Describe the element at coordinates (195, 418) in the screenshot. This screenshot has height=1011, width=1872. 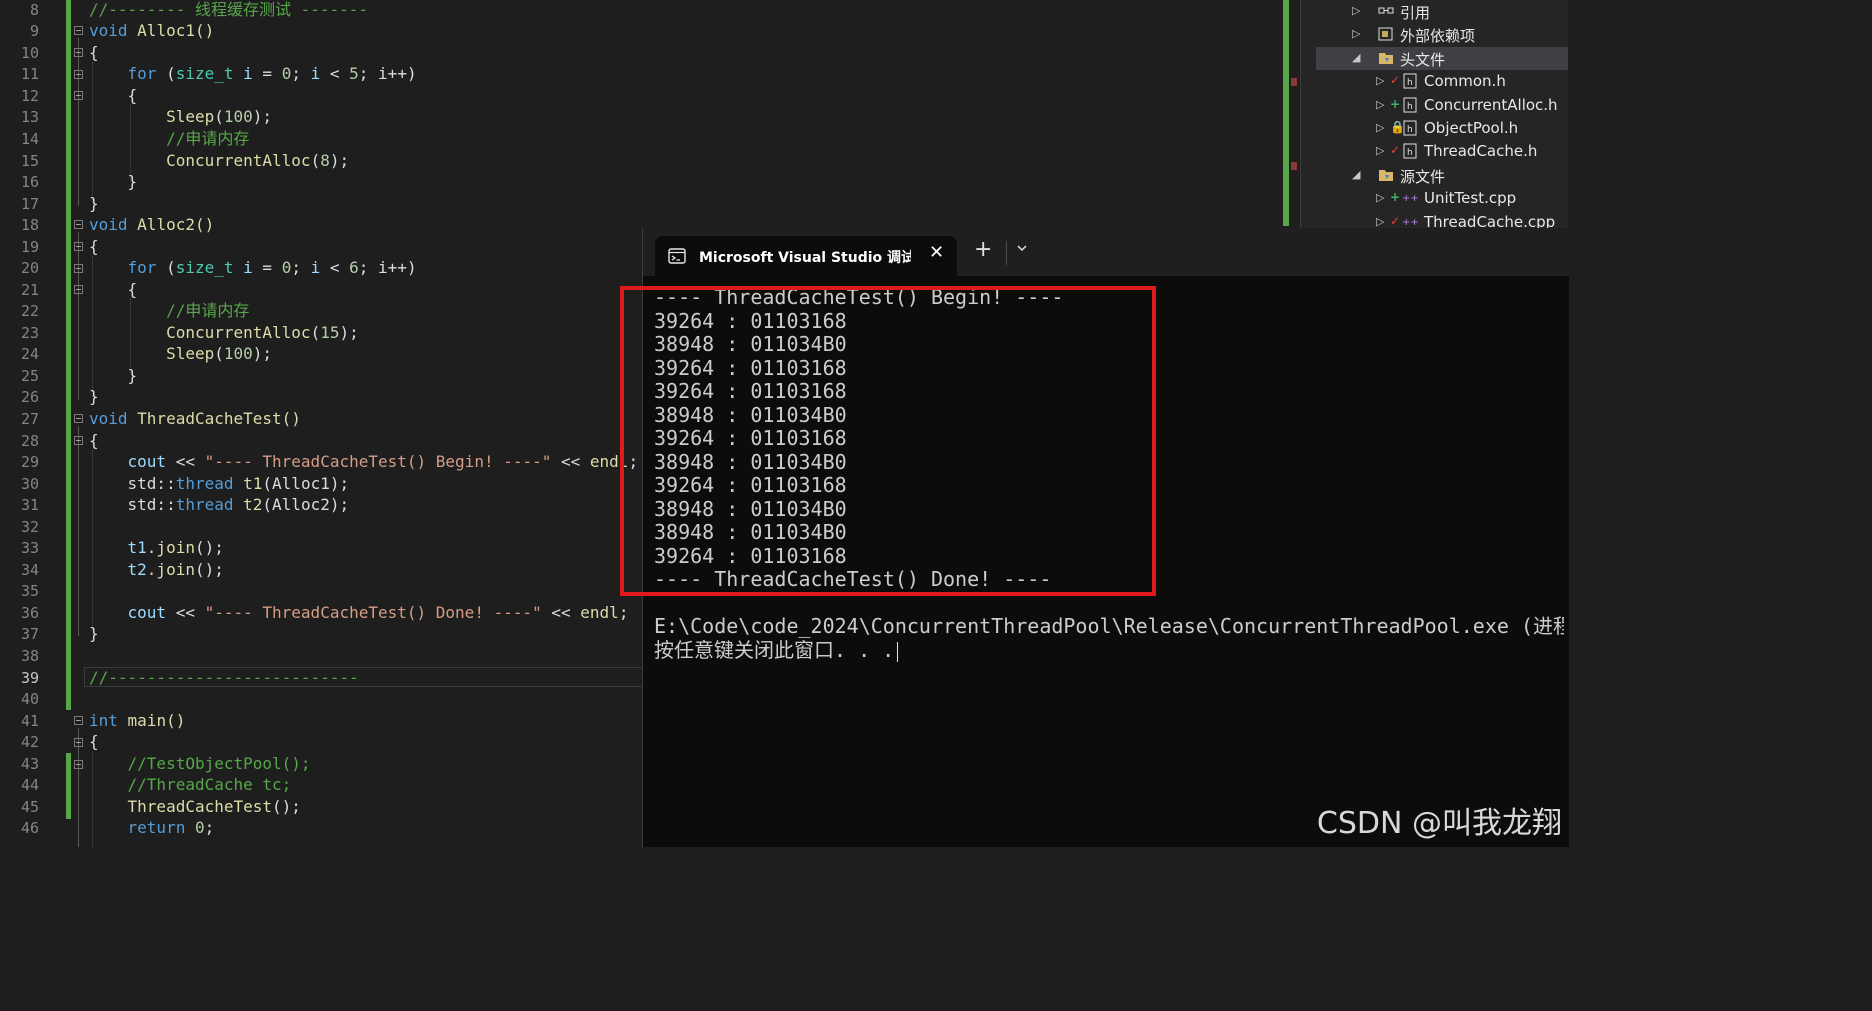
I see `code-line: void ThreadCacheTest()` at that location.